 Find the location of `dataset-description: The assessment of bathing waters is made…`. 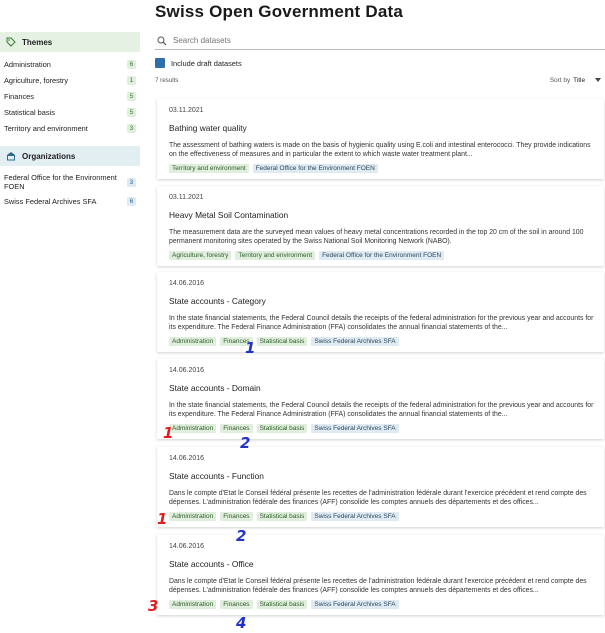

dataset-description: The assessment of bathing waters is made… is located at coordinates (380, 150).